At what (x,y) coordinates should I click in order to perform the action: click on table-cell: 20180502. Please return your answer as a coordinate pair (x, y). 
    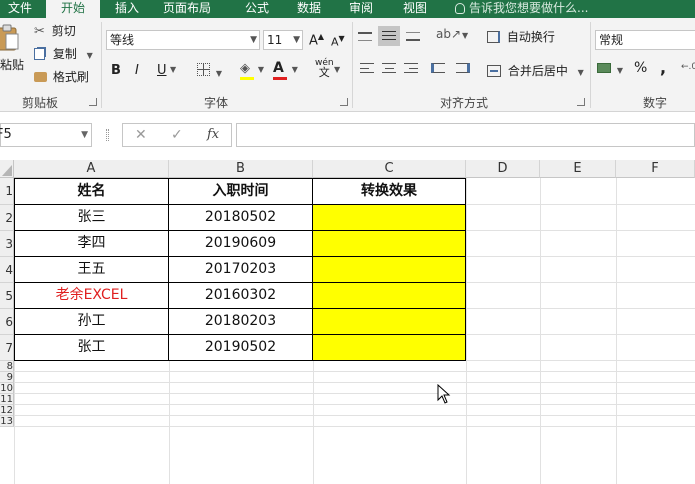
    Looking at the image, I should click on (241, 218).